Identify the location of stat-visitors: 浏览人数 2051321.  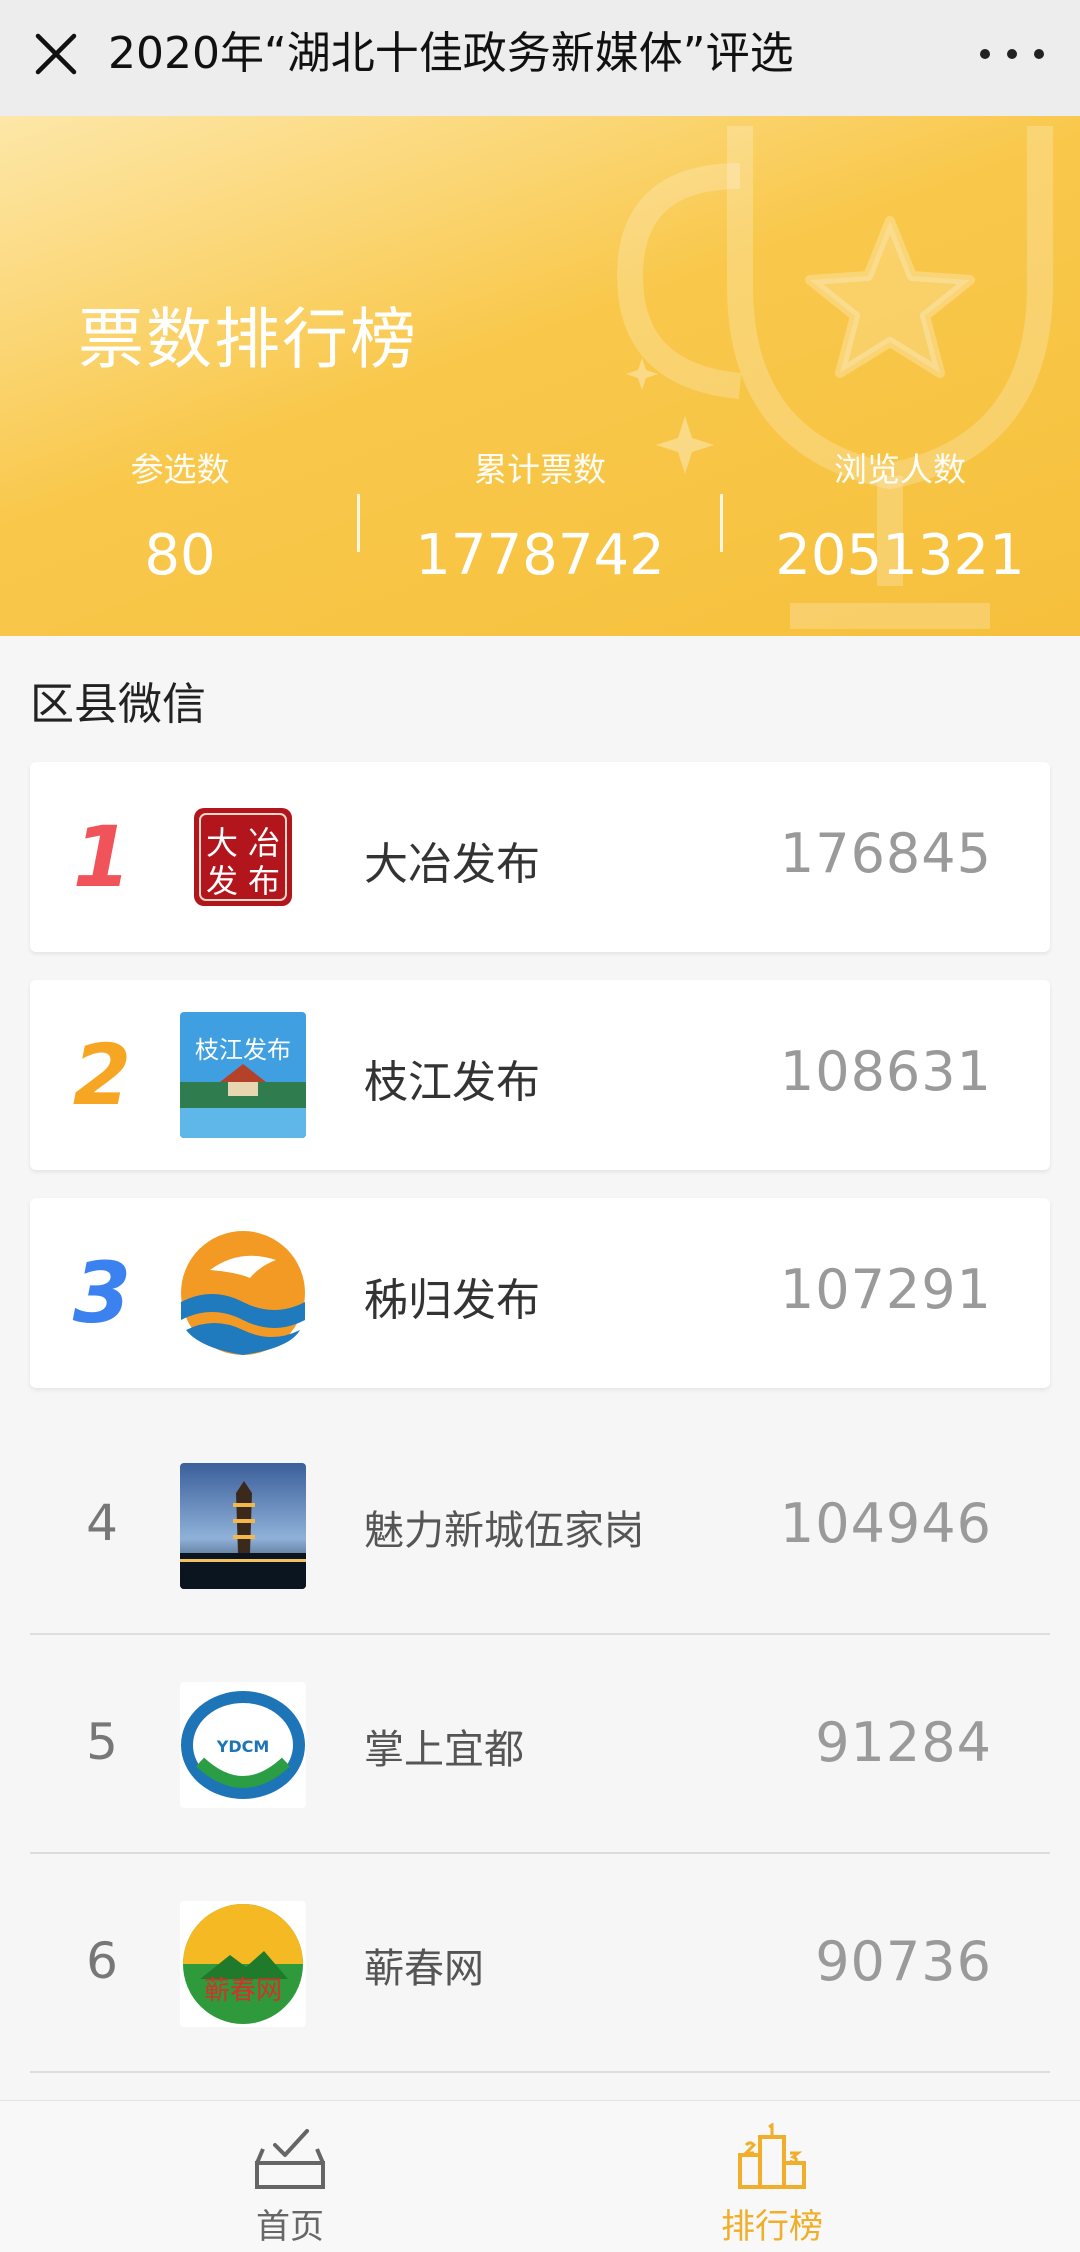
(900, 531).